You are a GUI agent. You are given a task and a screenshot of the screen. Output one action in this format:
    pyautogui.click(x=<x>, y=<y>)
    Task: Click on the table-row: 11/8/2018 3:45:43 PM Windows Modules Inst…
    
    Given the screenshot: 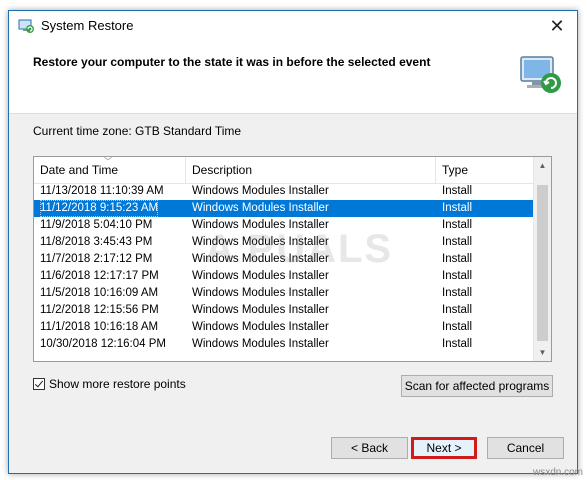 What is the action you would take?
    pyautogui.click(x=285, y=242)
    